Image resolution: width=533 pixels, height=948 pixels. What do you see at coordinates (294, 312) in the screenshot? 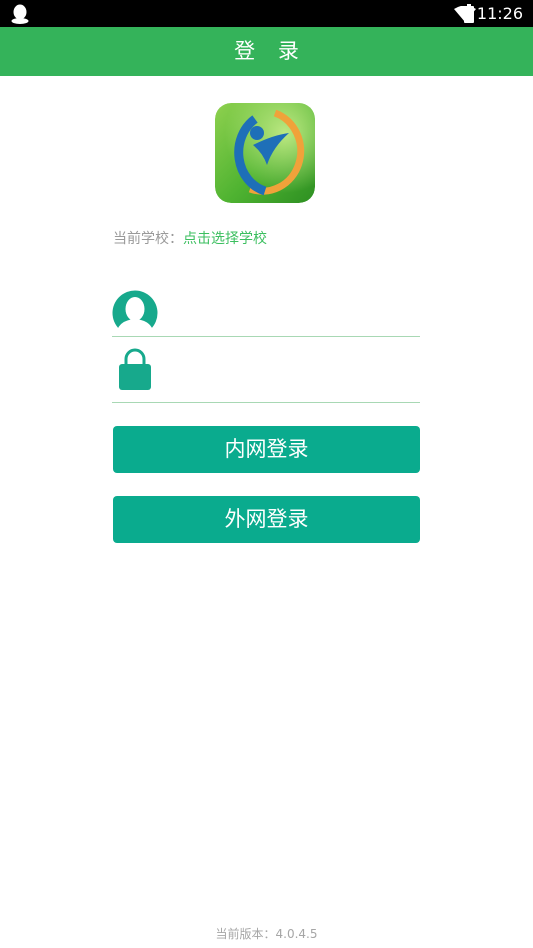
I see `username-input` at bounding box center [294, 312].